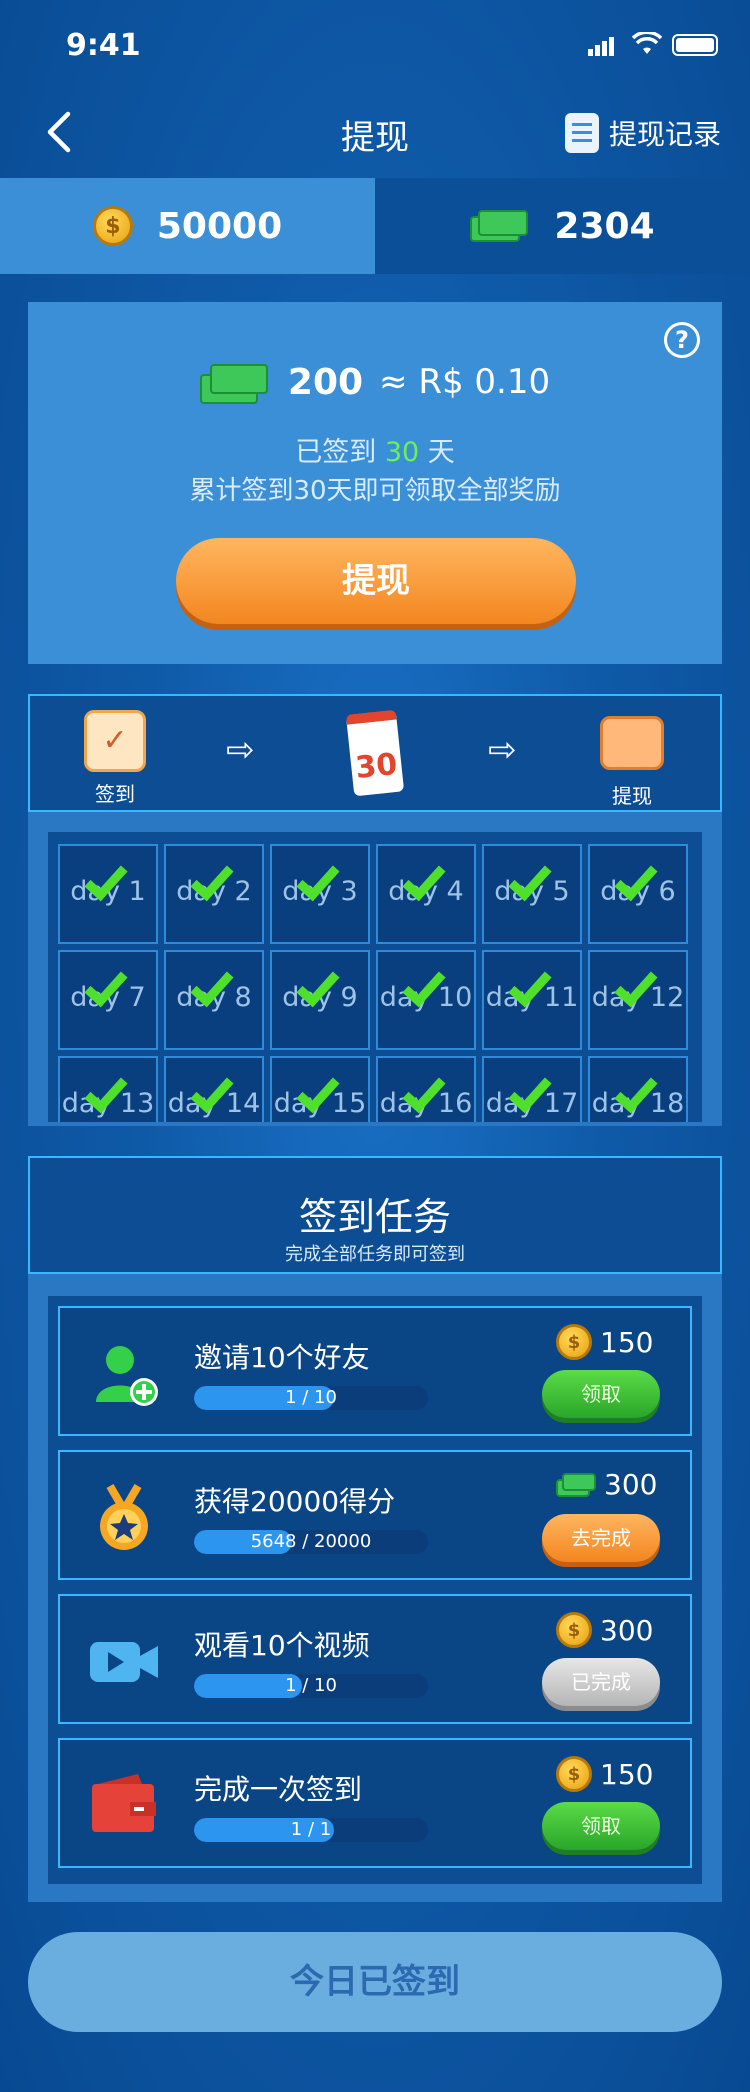 Image resolution: width=750 pixels, height=2092 pixels. I want to click on day-cell: day 6, so click(638, 894).